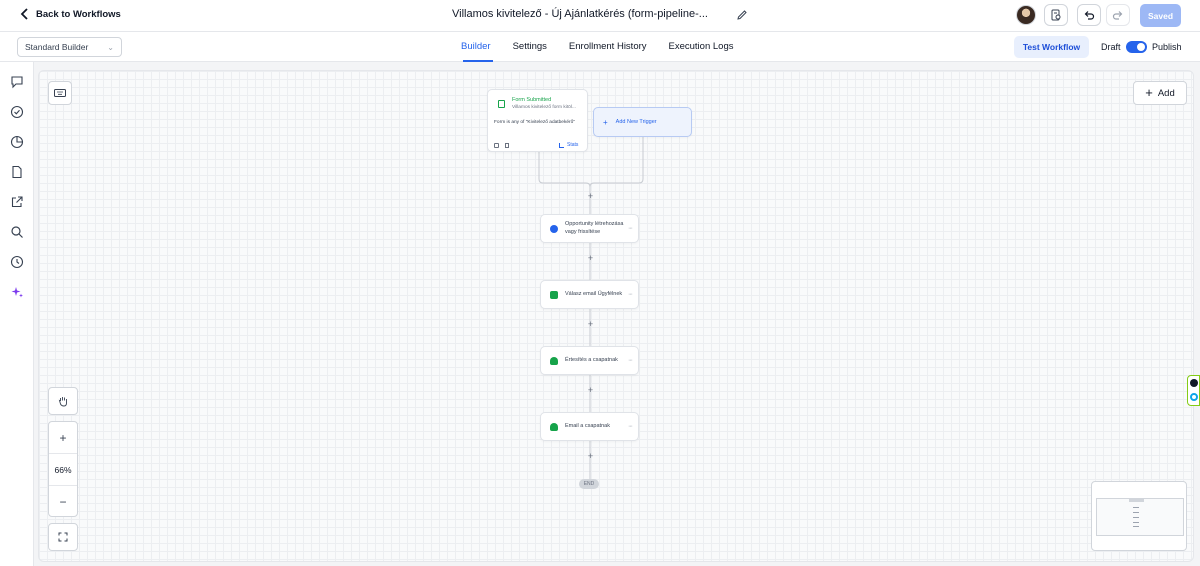  Describe the element at coordinates (1160, 15) in the screenshot. I see `saved-button: Saved` at that location.